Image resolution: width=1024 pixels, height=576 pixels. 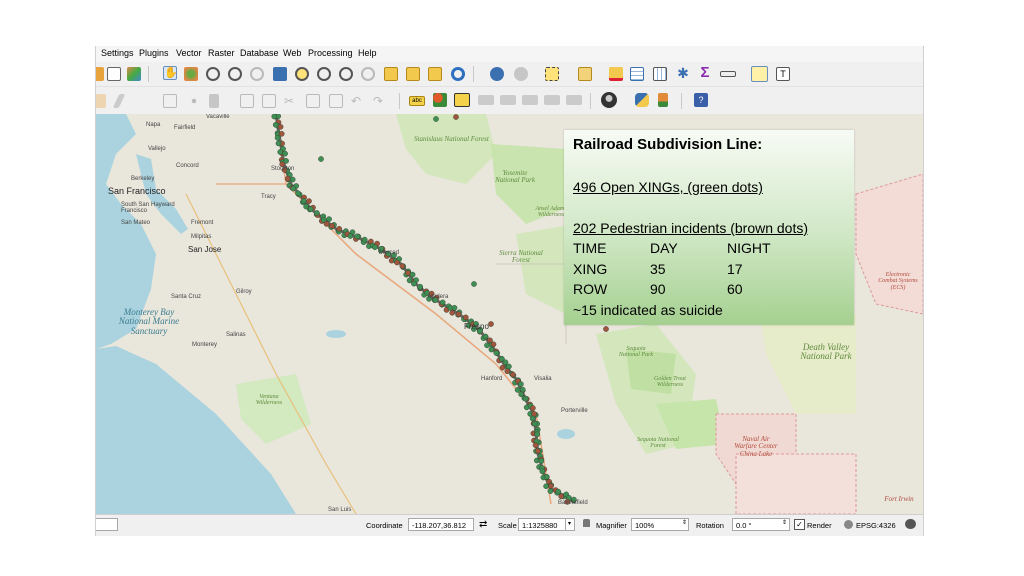 I want to click on rotation-spin-icon: ⇕, so click(x=784, y=522).